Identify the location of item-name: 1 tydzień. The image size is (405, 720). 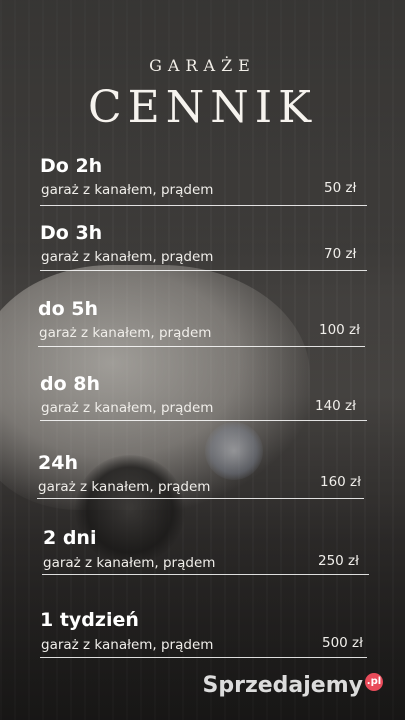
(89, 620).